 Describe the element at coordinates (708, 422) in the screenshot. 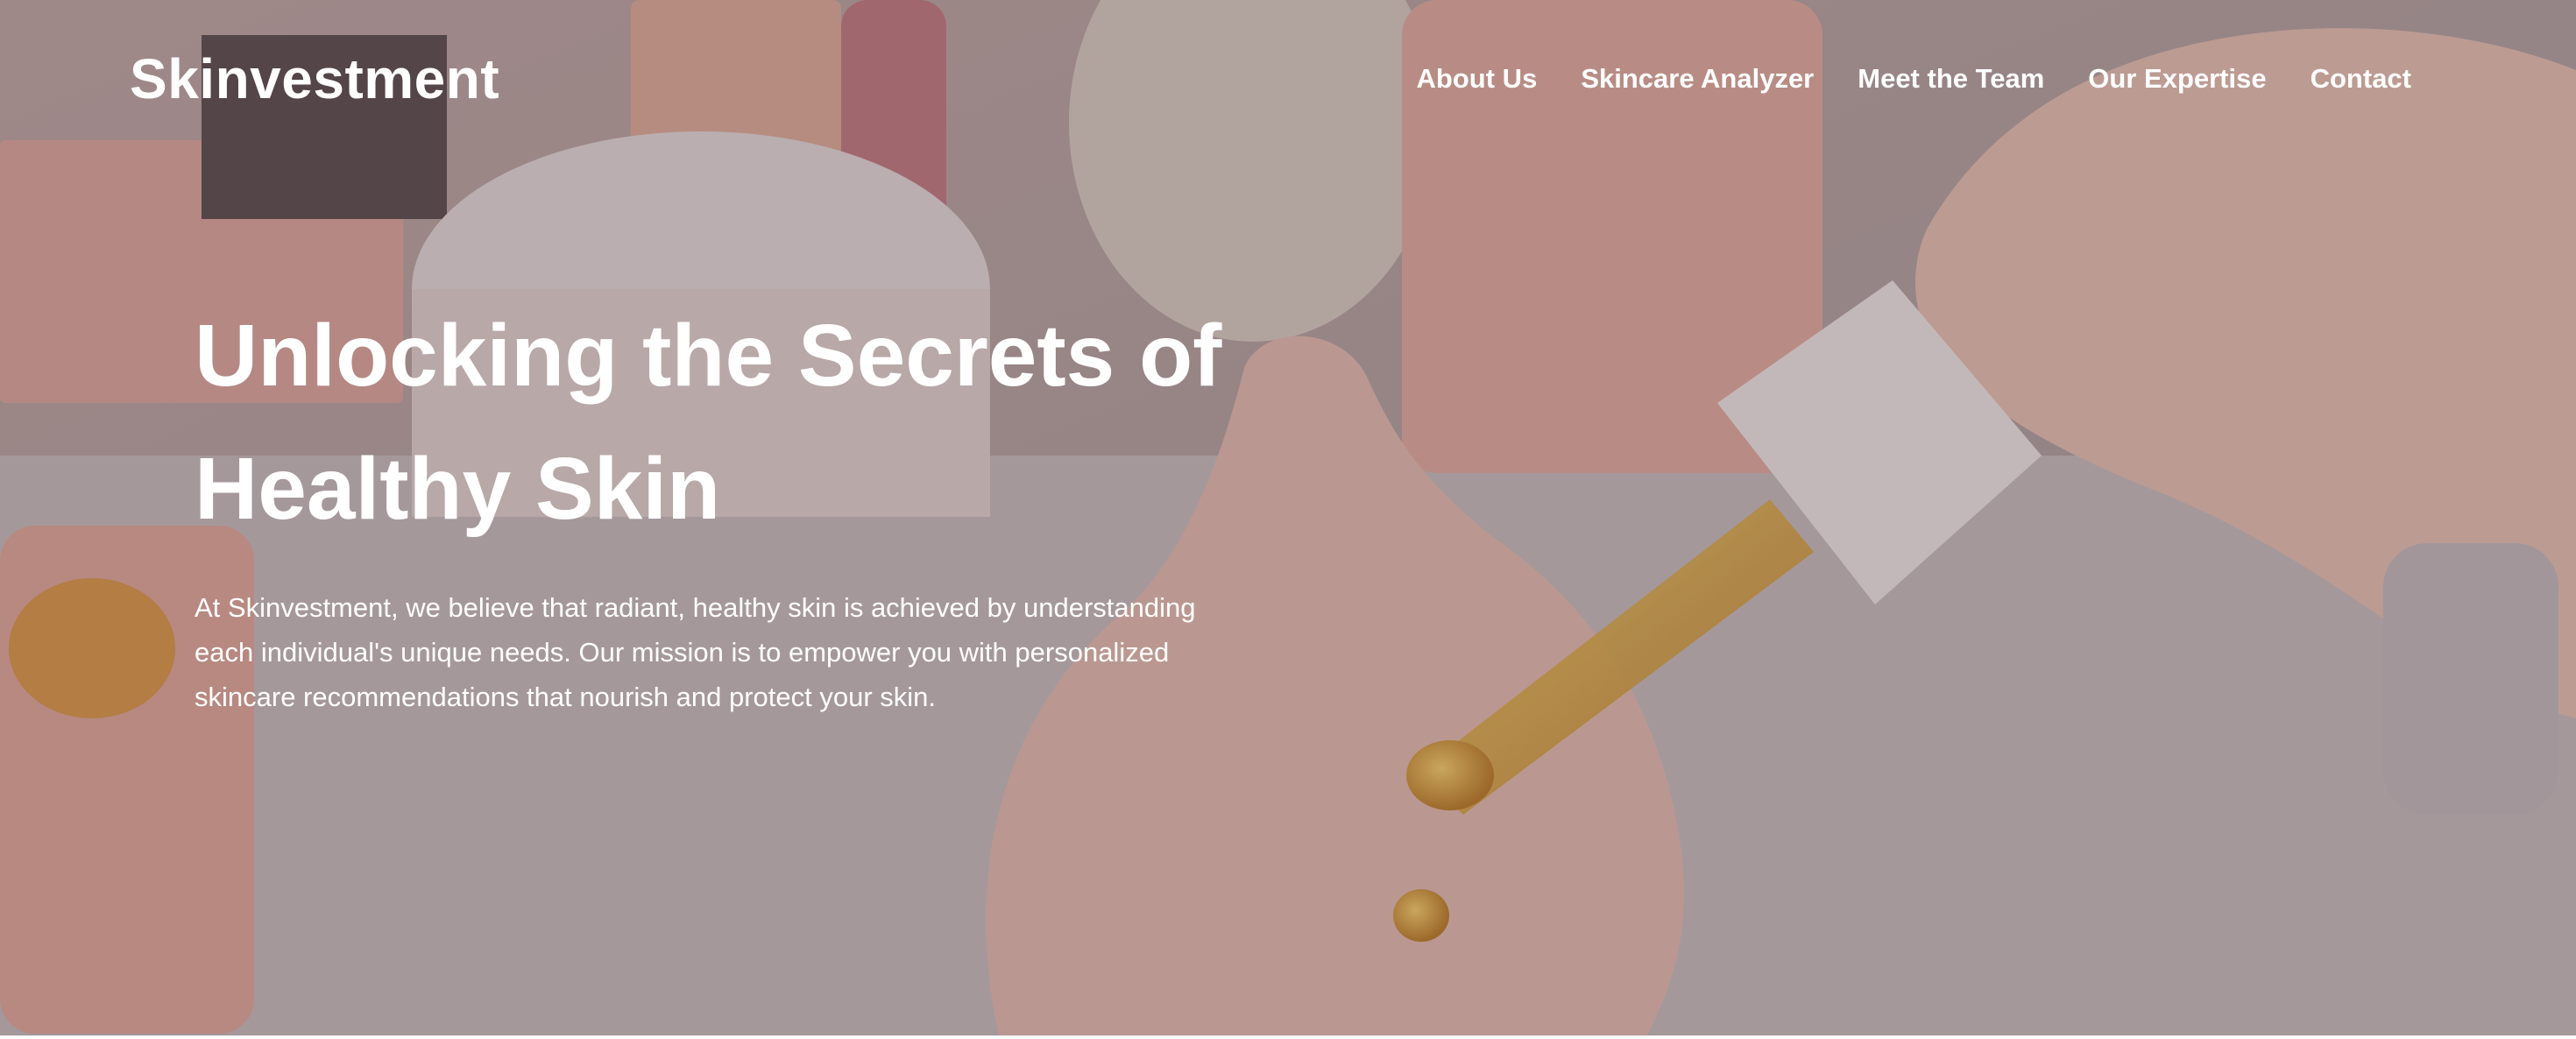

I see `hero-headline: Unlocking the Secrets of Healthy Skin` at that location.